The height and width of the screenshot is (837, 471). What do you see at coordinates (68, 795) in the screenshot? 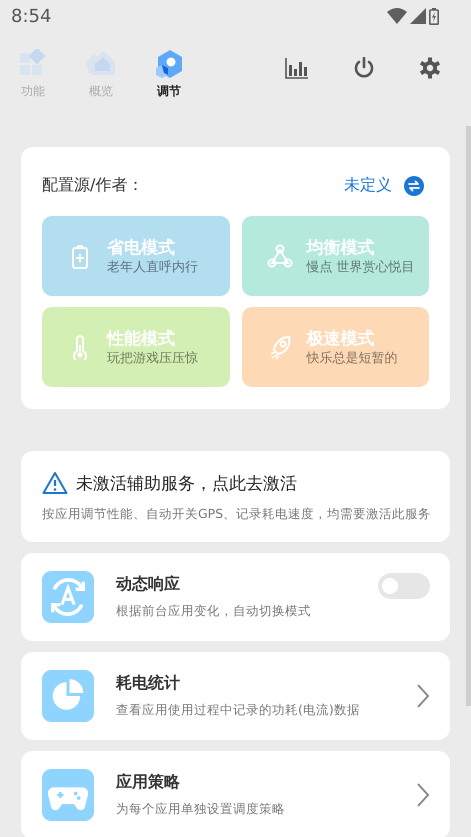
I see `gamepad-icon` at bounding box center [68, 795].